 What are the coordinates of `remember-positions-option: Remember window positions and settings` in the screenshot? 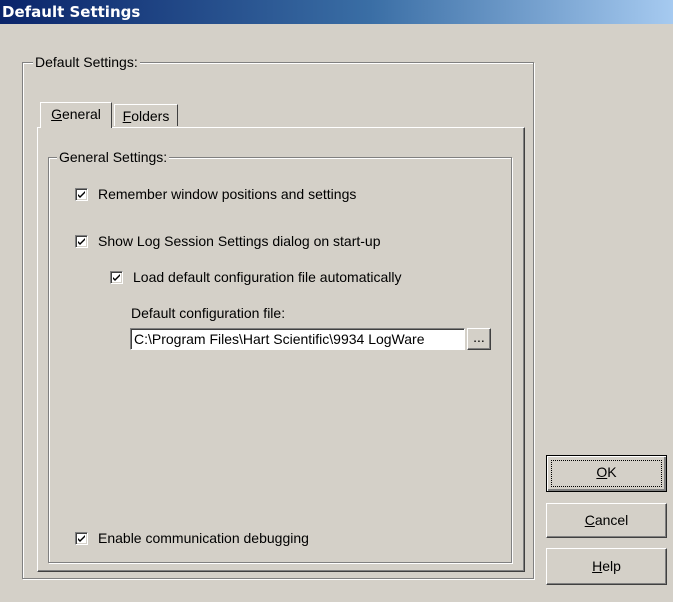 It's located at (215, 194).